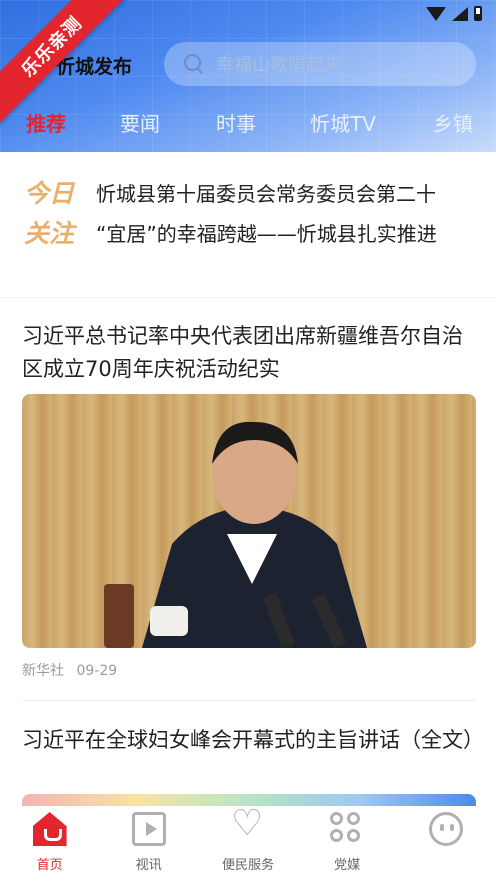 Image resolution: width=496 pixels, height=883 pixels. I want to click on news-source: 新华社, so click(43, 671).